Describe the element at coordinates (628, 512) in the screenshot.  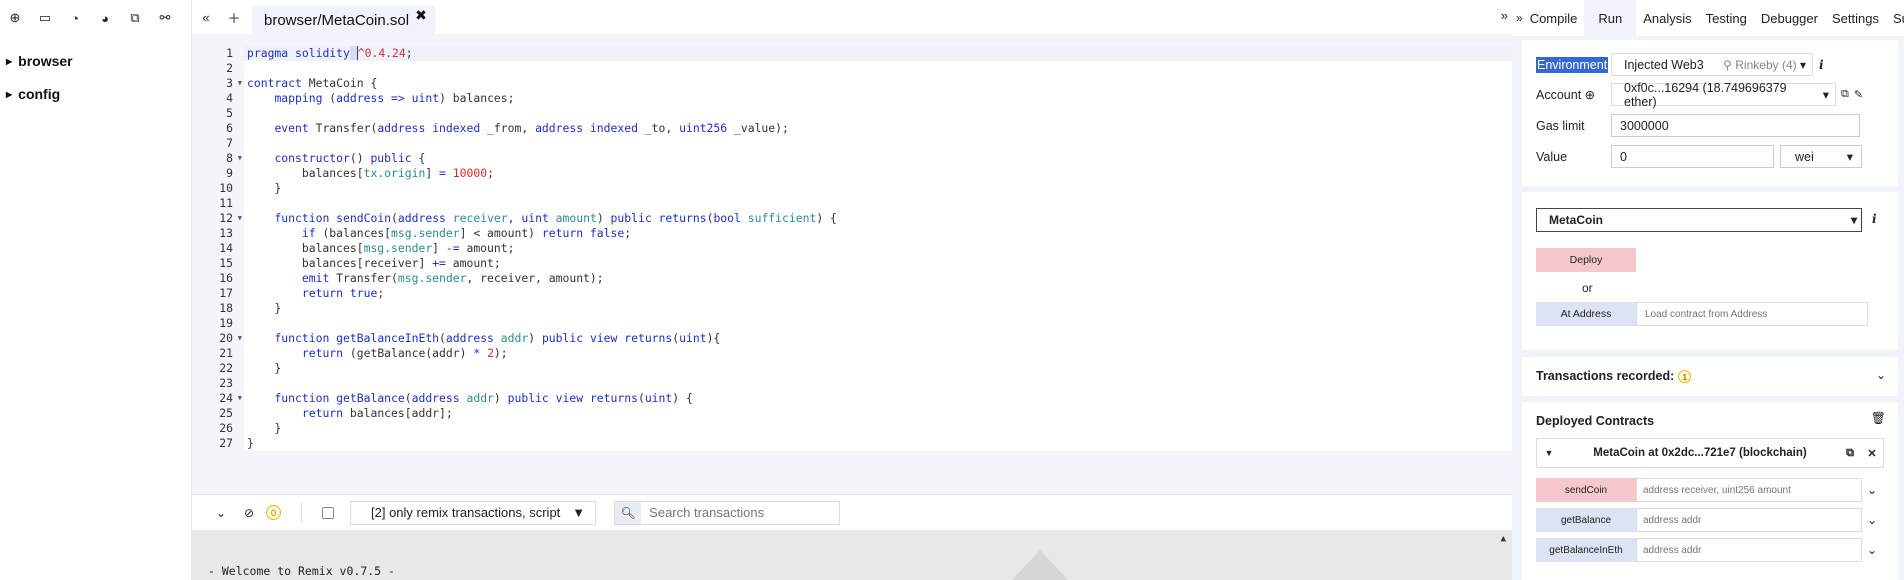
I see `search-icon: 🔍︎` at that location.